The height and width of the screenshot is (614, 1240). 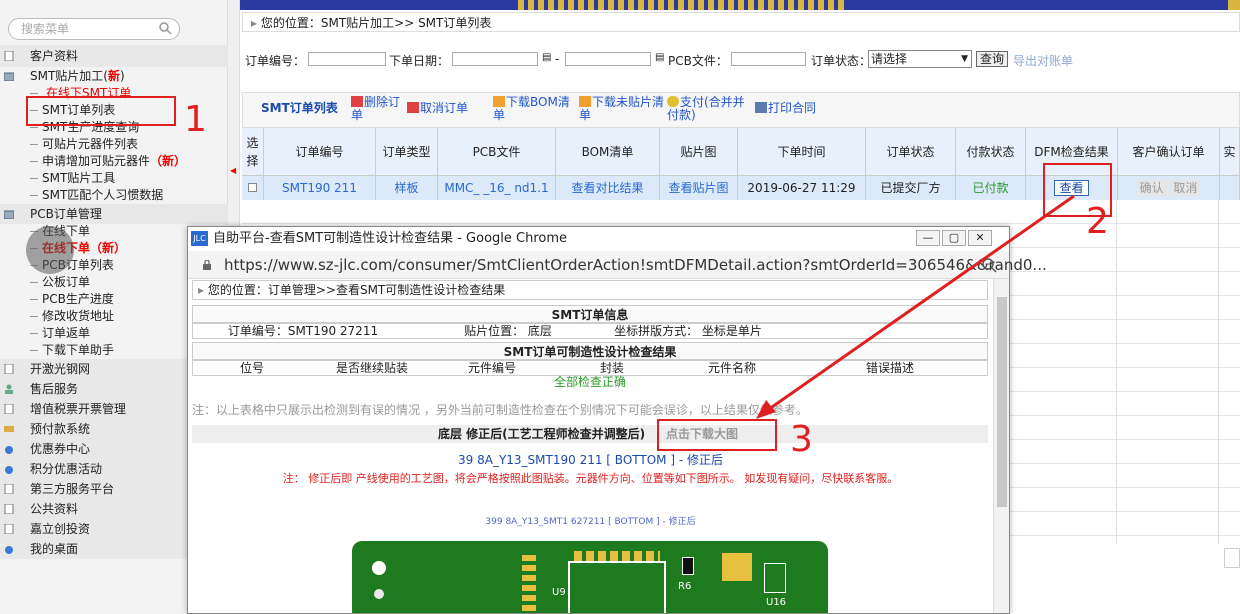 I want to click on result-section-title: SMT订单可制造性设计检查结果, so click(x=590, y=351).